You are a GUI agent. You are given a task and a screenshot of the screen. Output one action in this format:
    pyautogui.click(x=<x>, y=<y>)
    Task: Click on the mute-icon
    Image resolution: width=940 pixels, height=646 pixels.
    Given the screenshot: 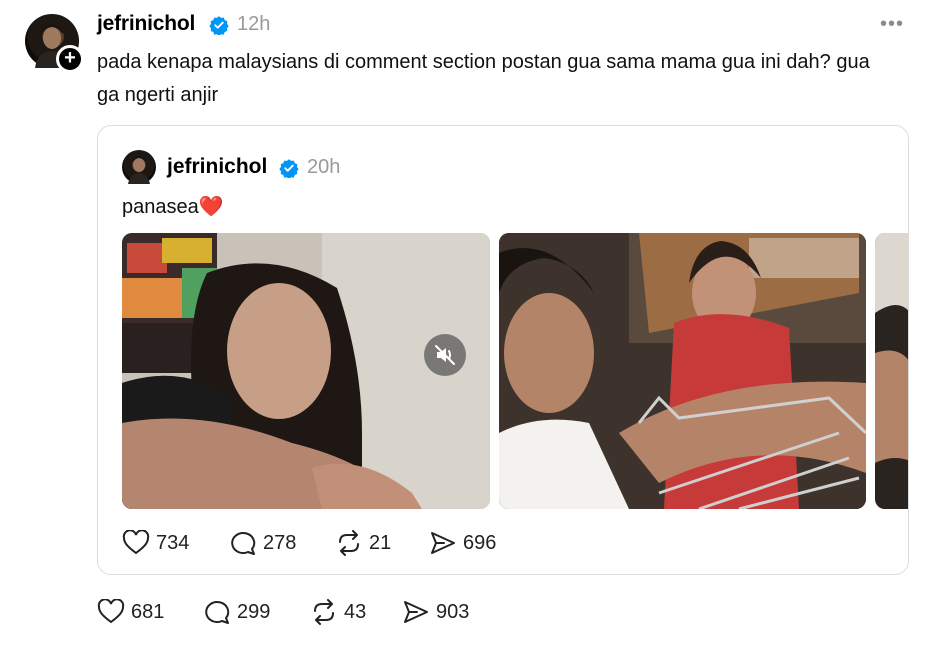 What is the action you would take?
    pyautogui.click(x=445, y=355)
    